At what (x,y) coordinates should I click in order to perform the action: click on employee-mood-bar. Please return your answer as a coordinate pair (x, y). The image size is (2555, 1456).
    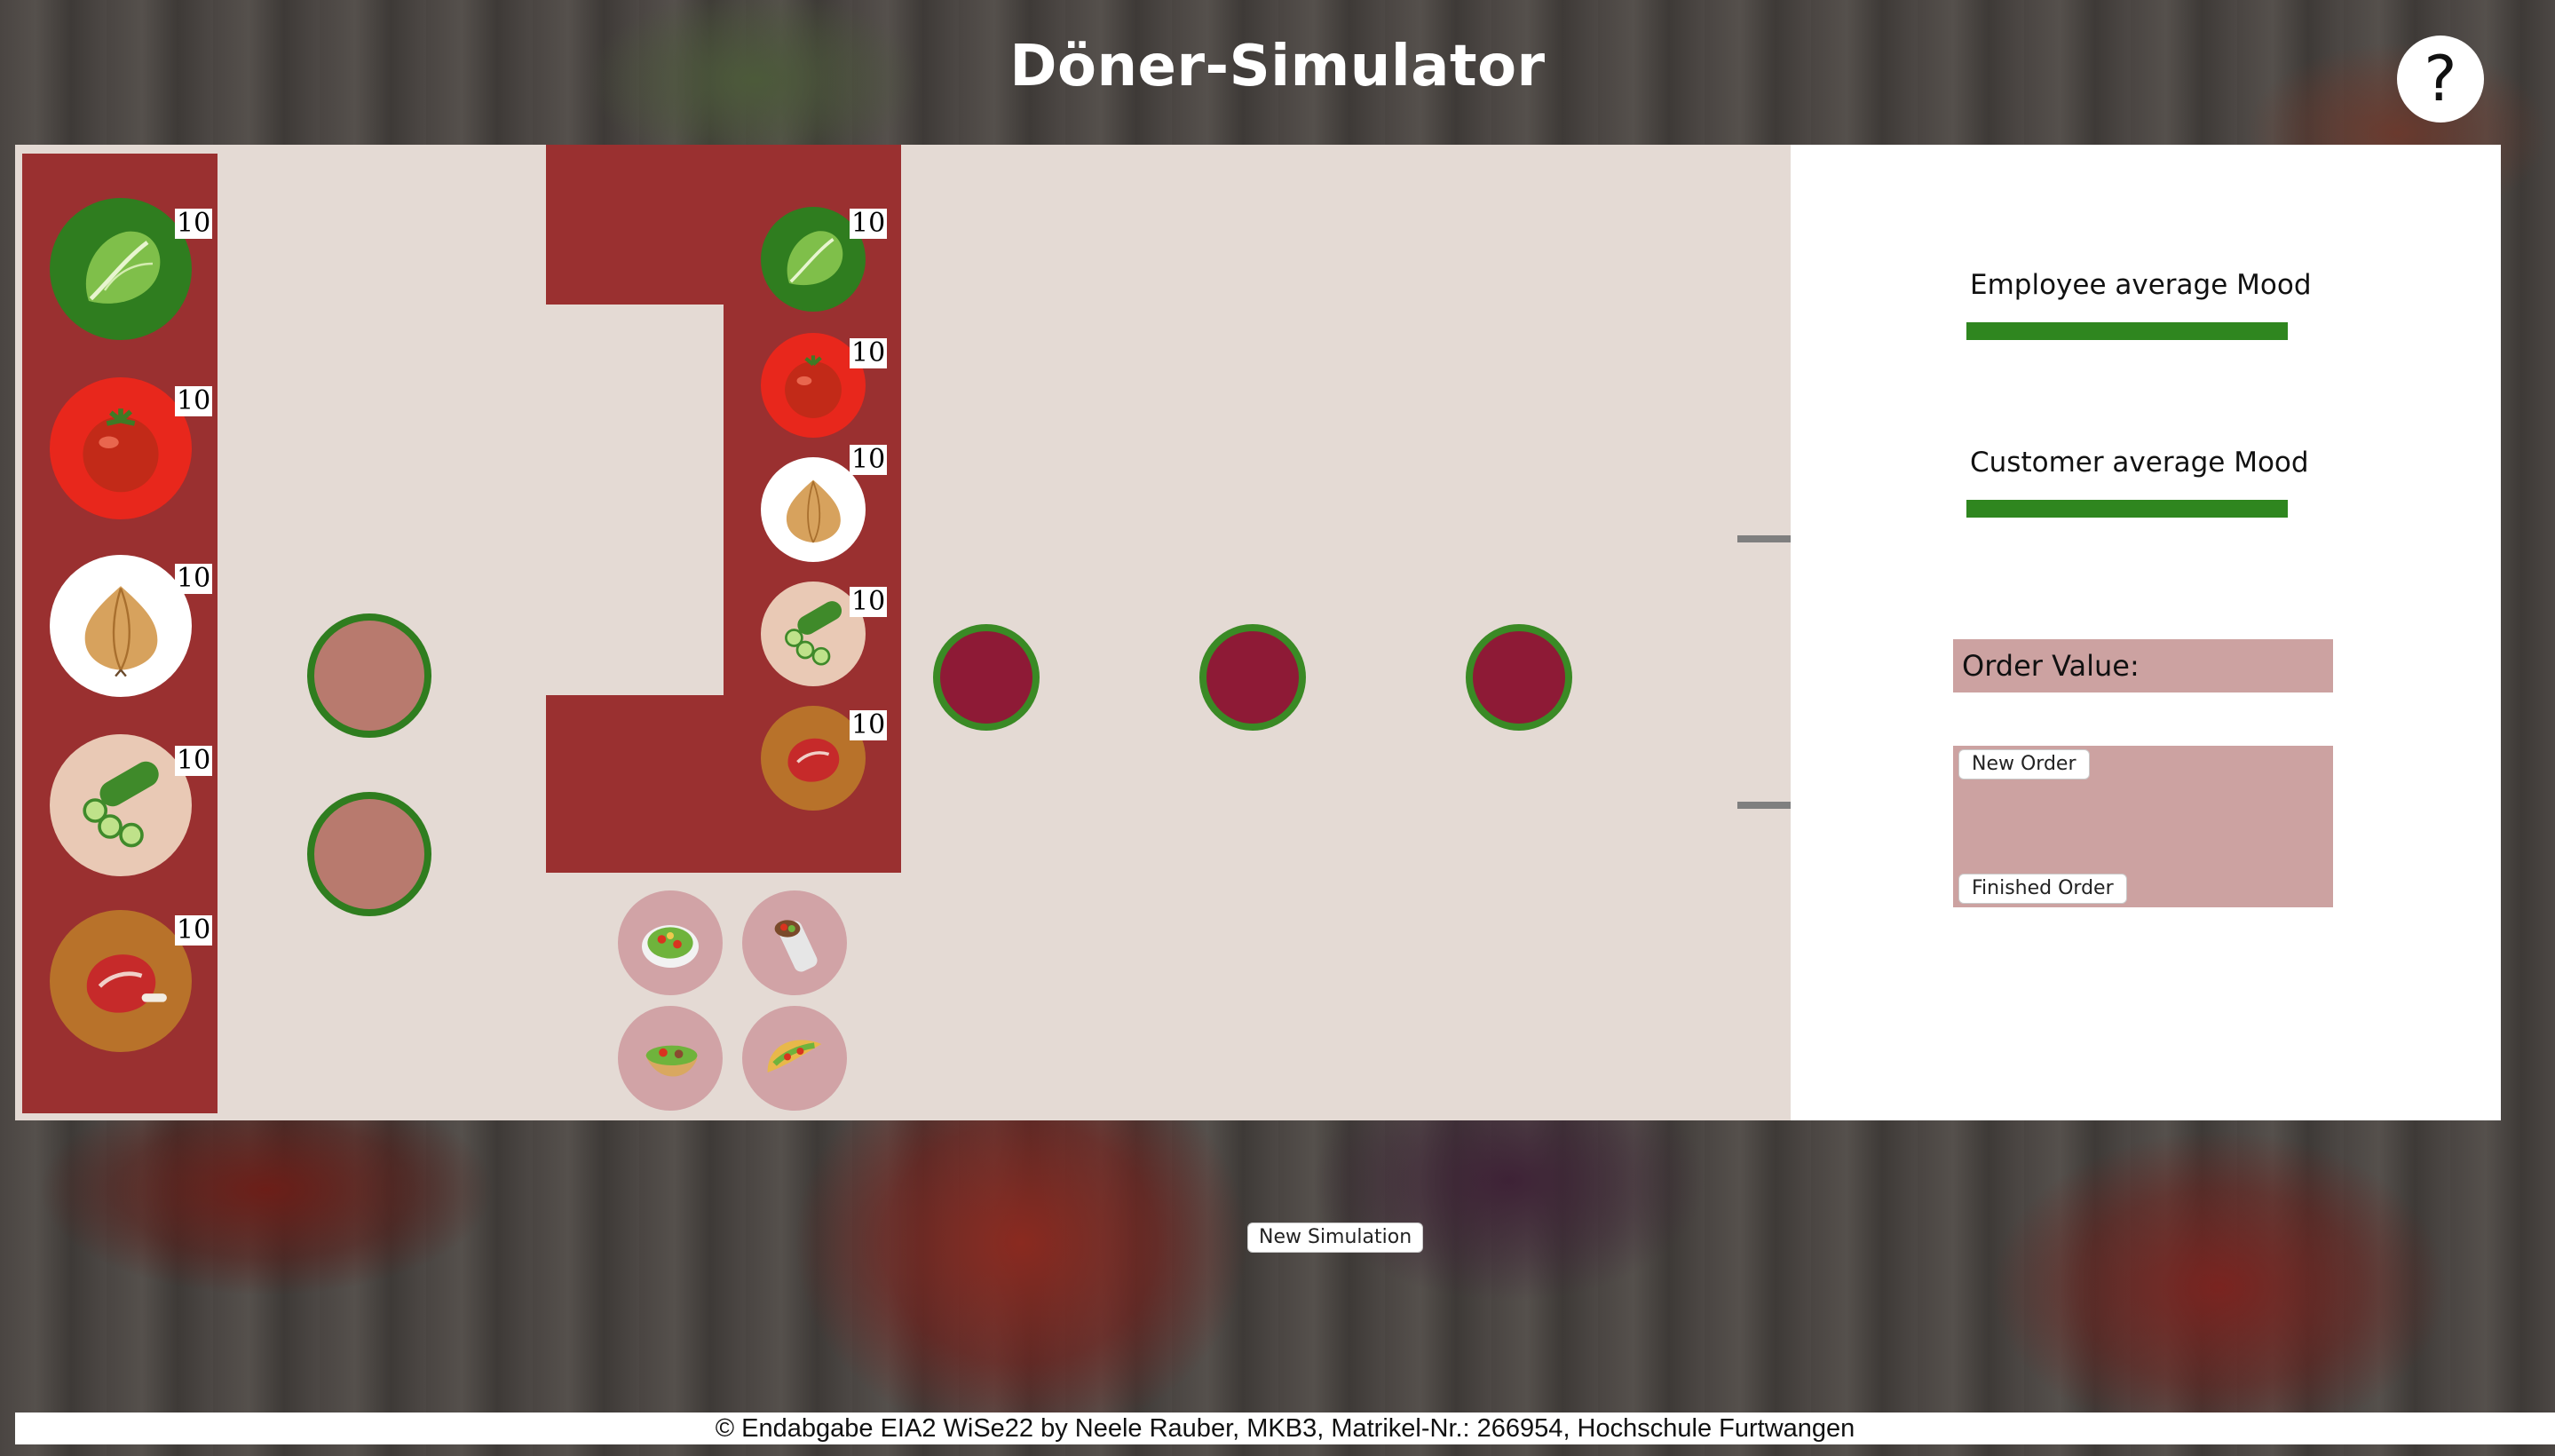
    Looking at the image, I should click on (2127, 331).